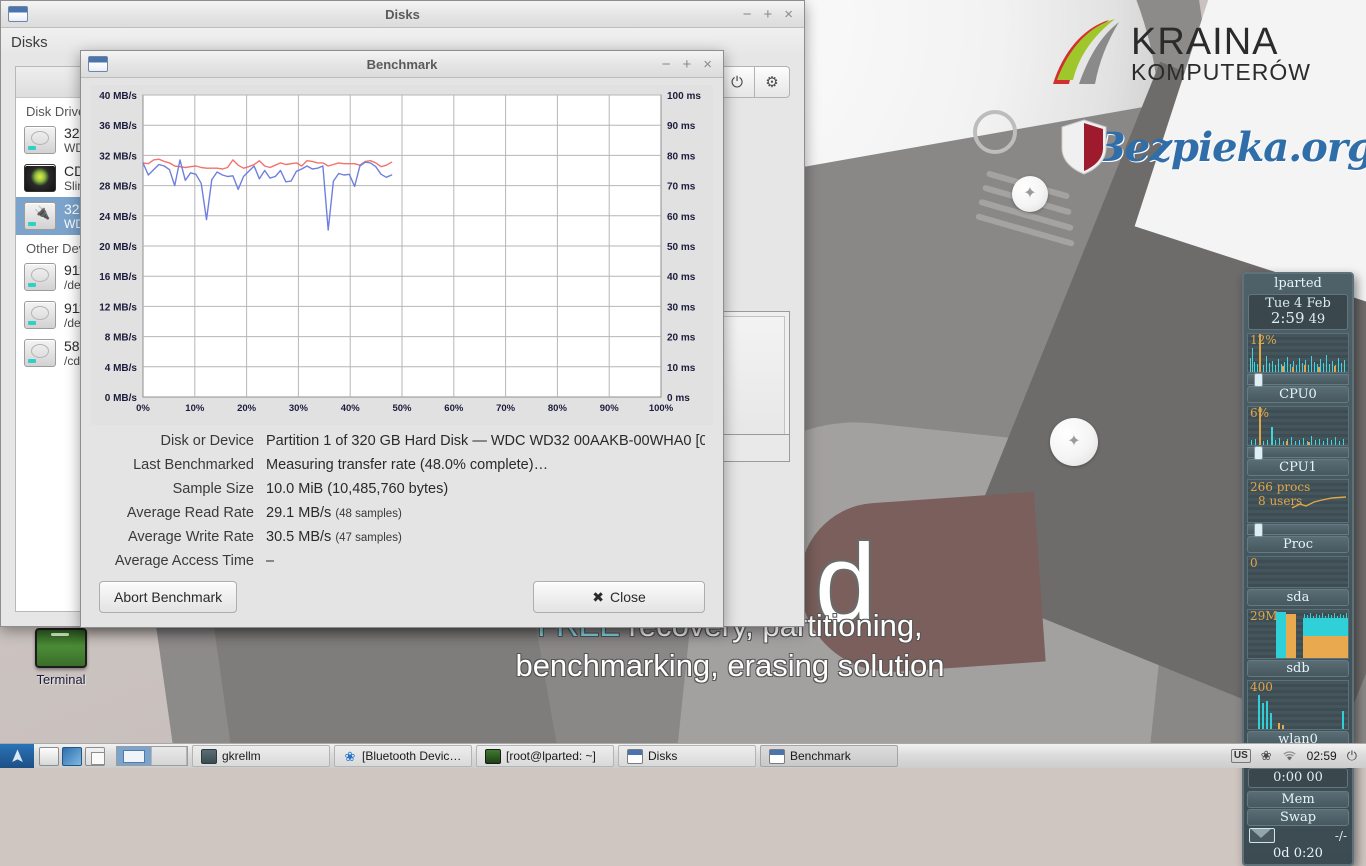 The image size is (1366, 866). I want to click on svg-text: 90 ms, so click(681, 126).